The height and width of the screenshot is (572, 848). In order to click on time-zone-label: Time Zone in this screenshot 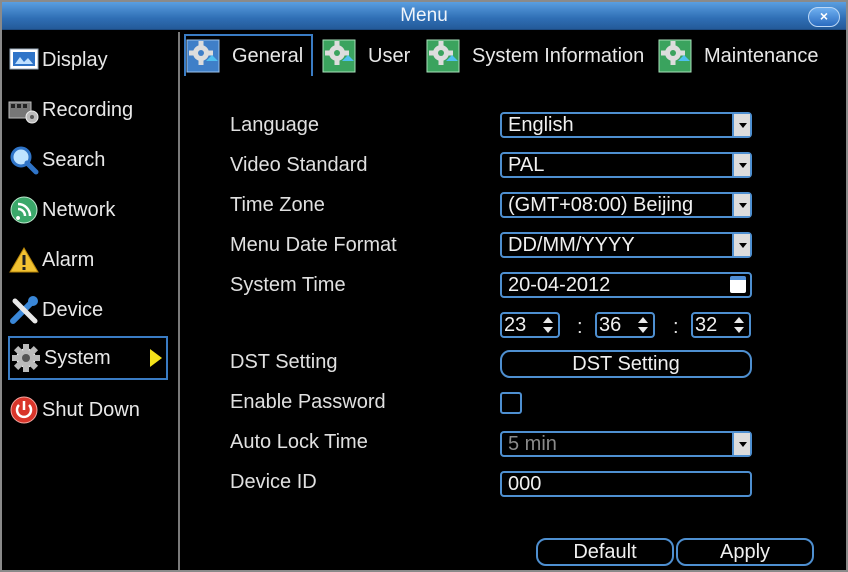, I will do `click(277, 205)`.